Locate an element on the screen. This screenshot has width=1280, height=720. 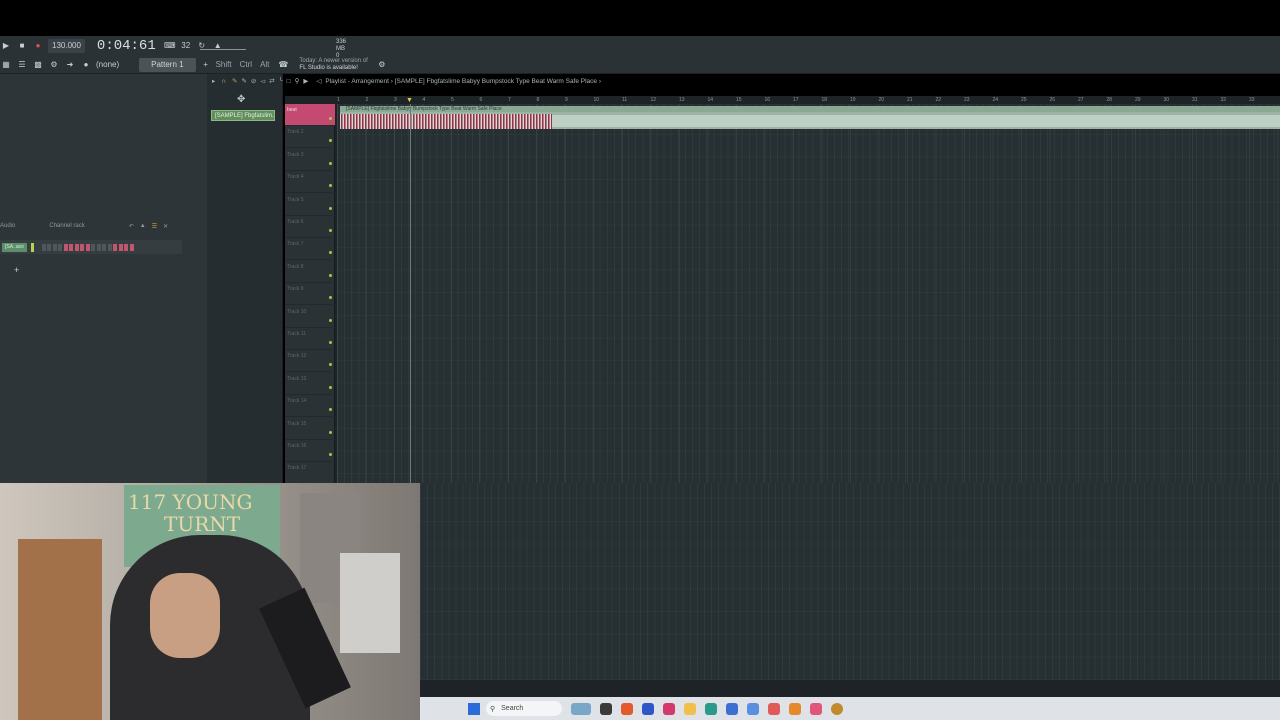
plugin-icon: ⚙ is located at coordinates (54, 65).